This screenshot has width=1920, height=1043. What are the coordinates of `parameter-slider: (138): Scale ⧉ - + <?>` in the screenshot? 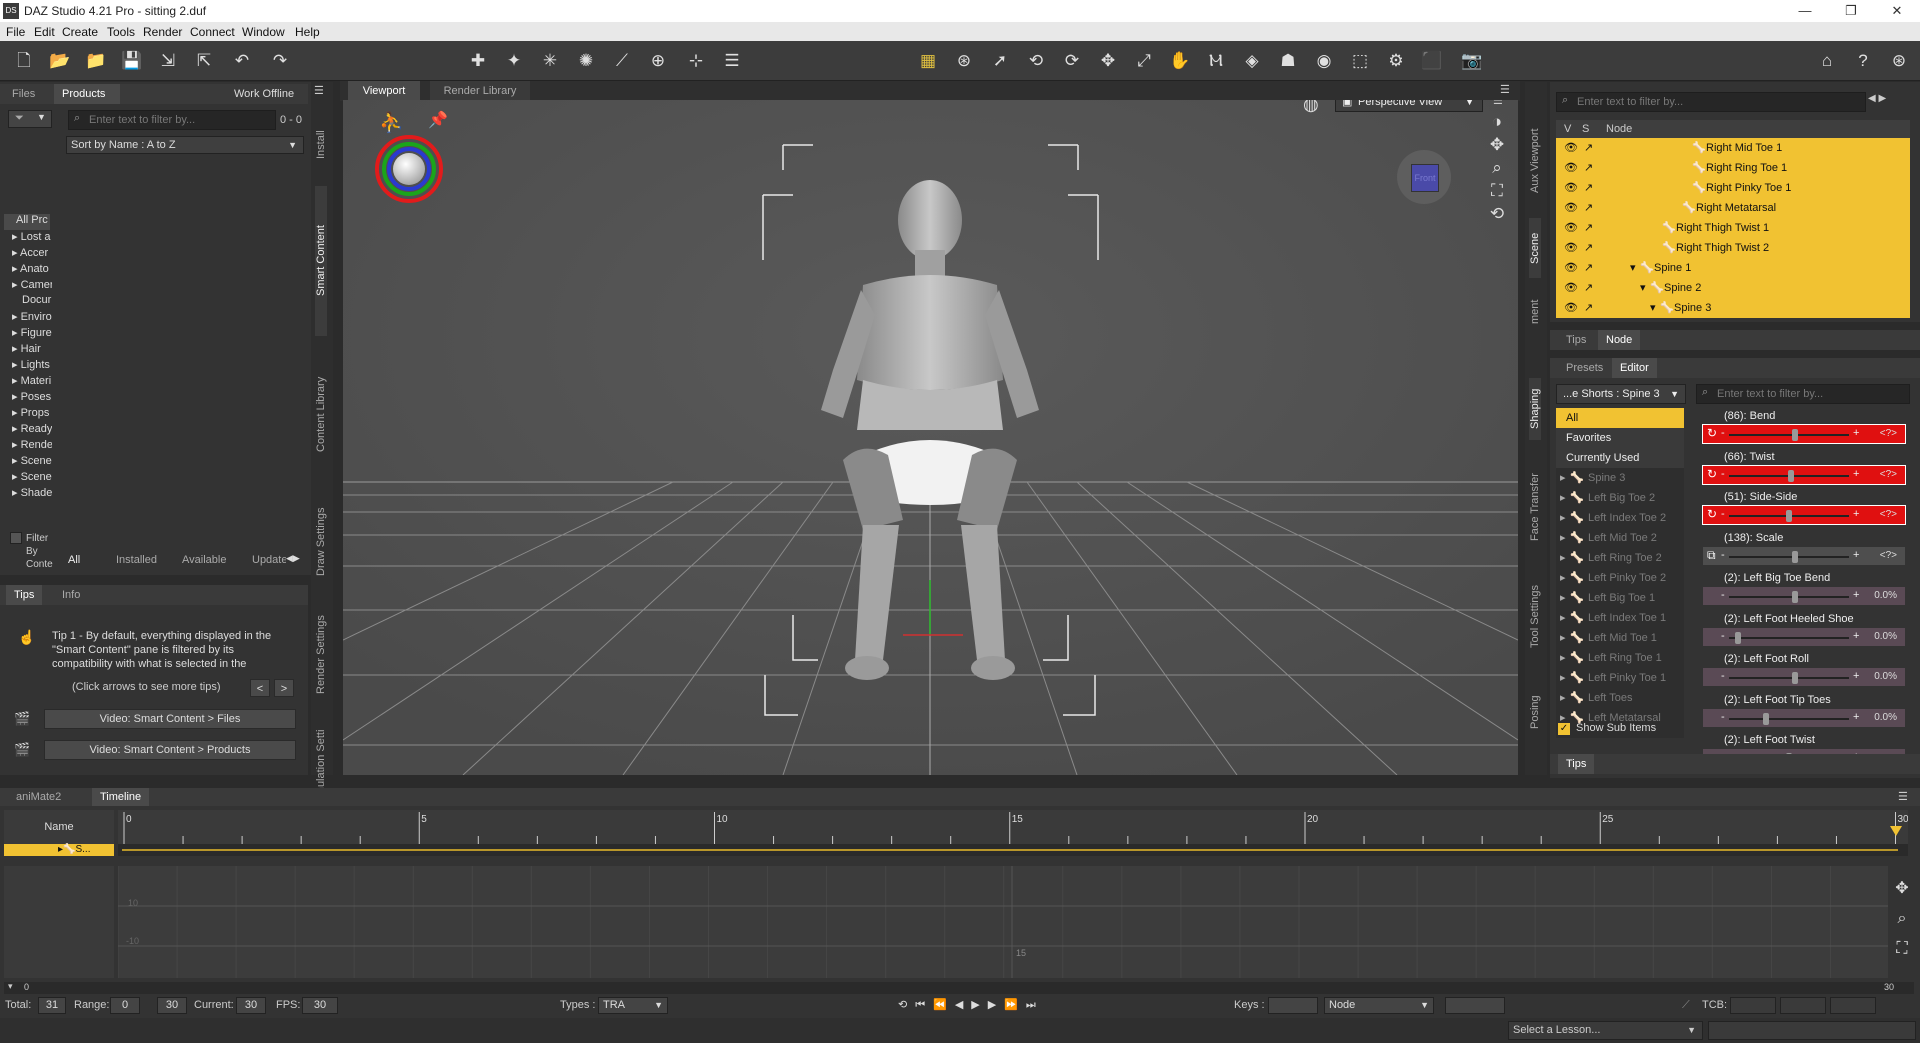 It's located at (1804, 550).